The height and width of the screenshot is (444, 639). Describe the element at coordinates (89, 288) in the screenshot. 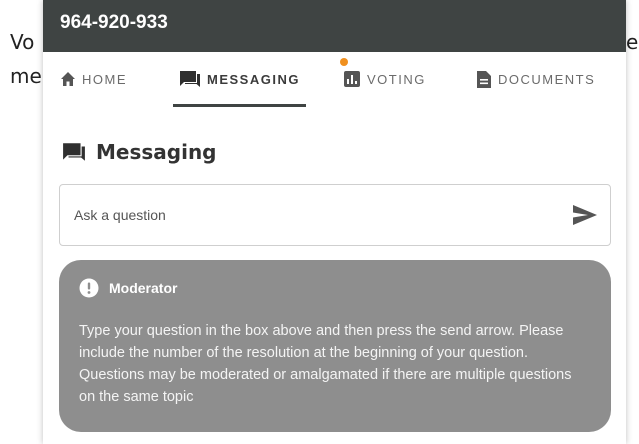

I see `alert-icon` at that location.